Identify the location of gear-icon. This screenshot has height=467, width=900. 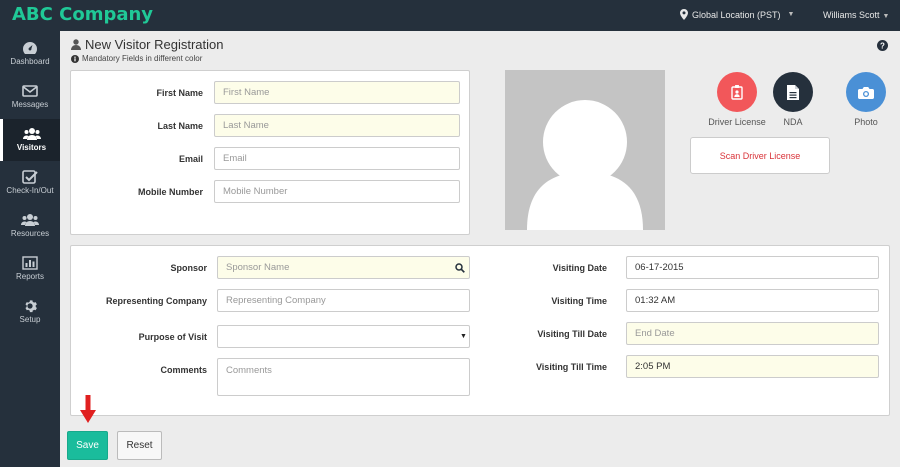
(31, 306).